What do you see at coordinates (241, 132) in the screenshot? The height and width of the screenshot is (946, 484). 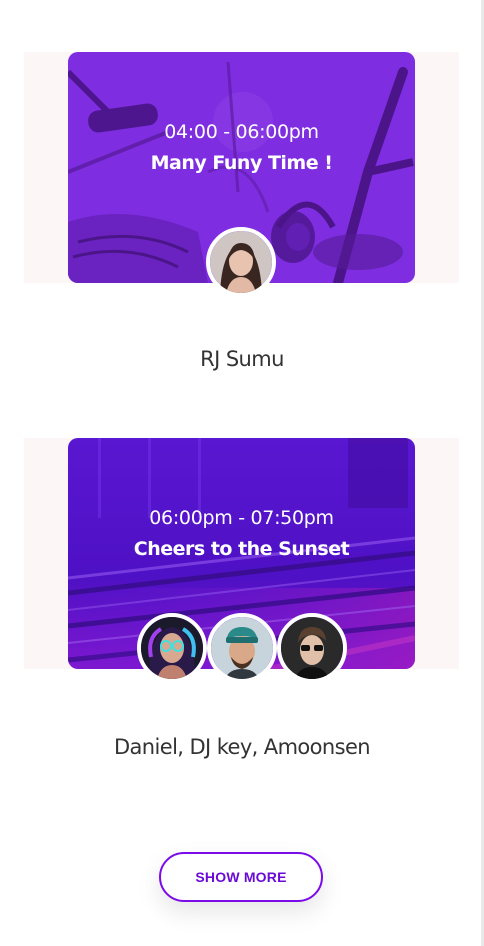 I see `show-time: 04:00 - 06:00pm` at bounding box center [241, 132].